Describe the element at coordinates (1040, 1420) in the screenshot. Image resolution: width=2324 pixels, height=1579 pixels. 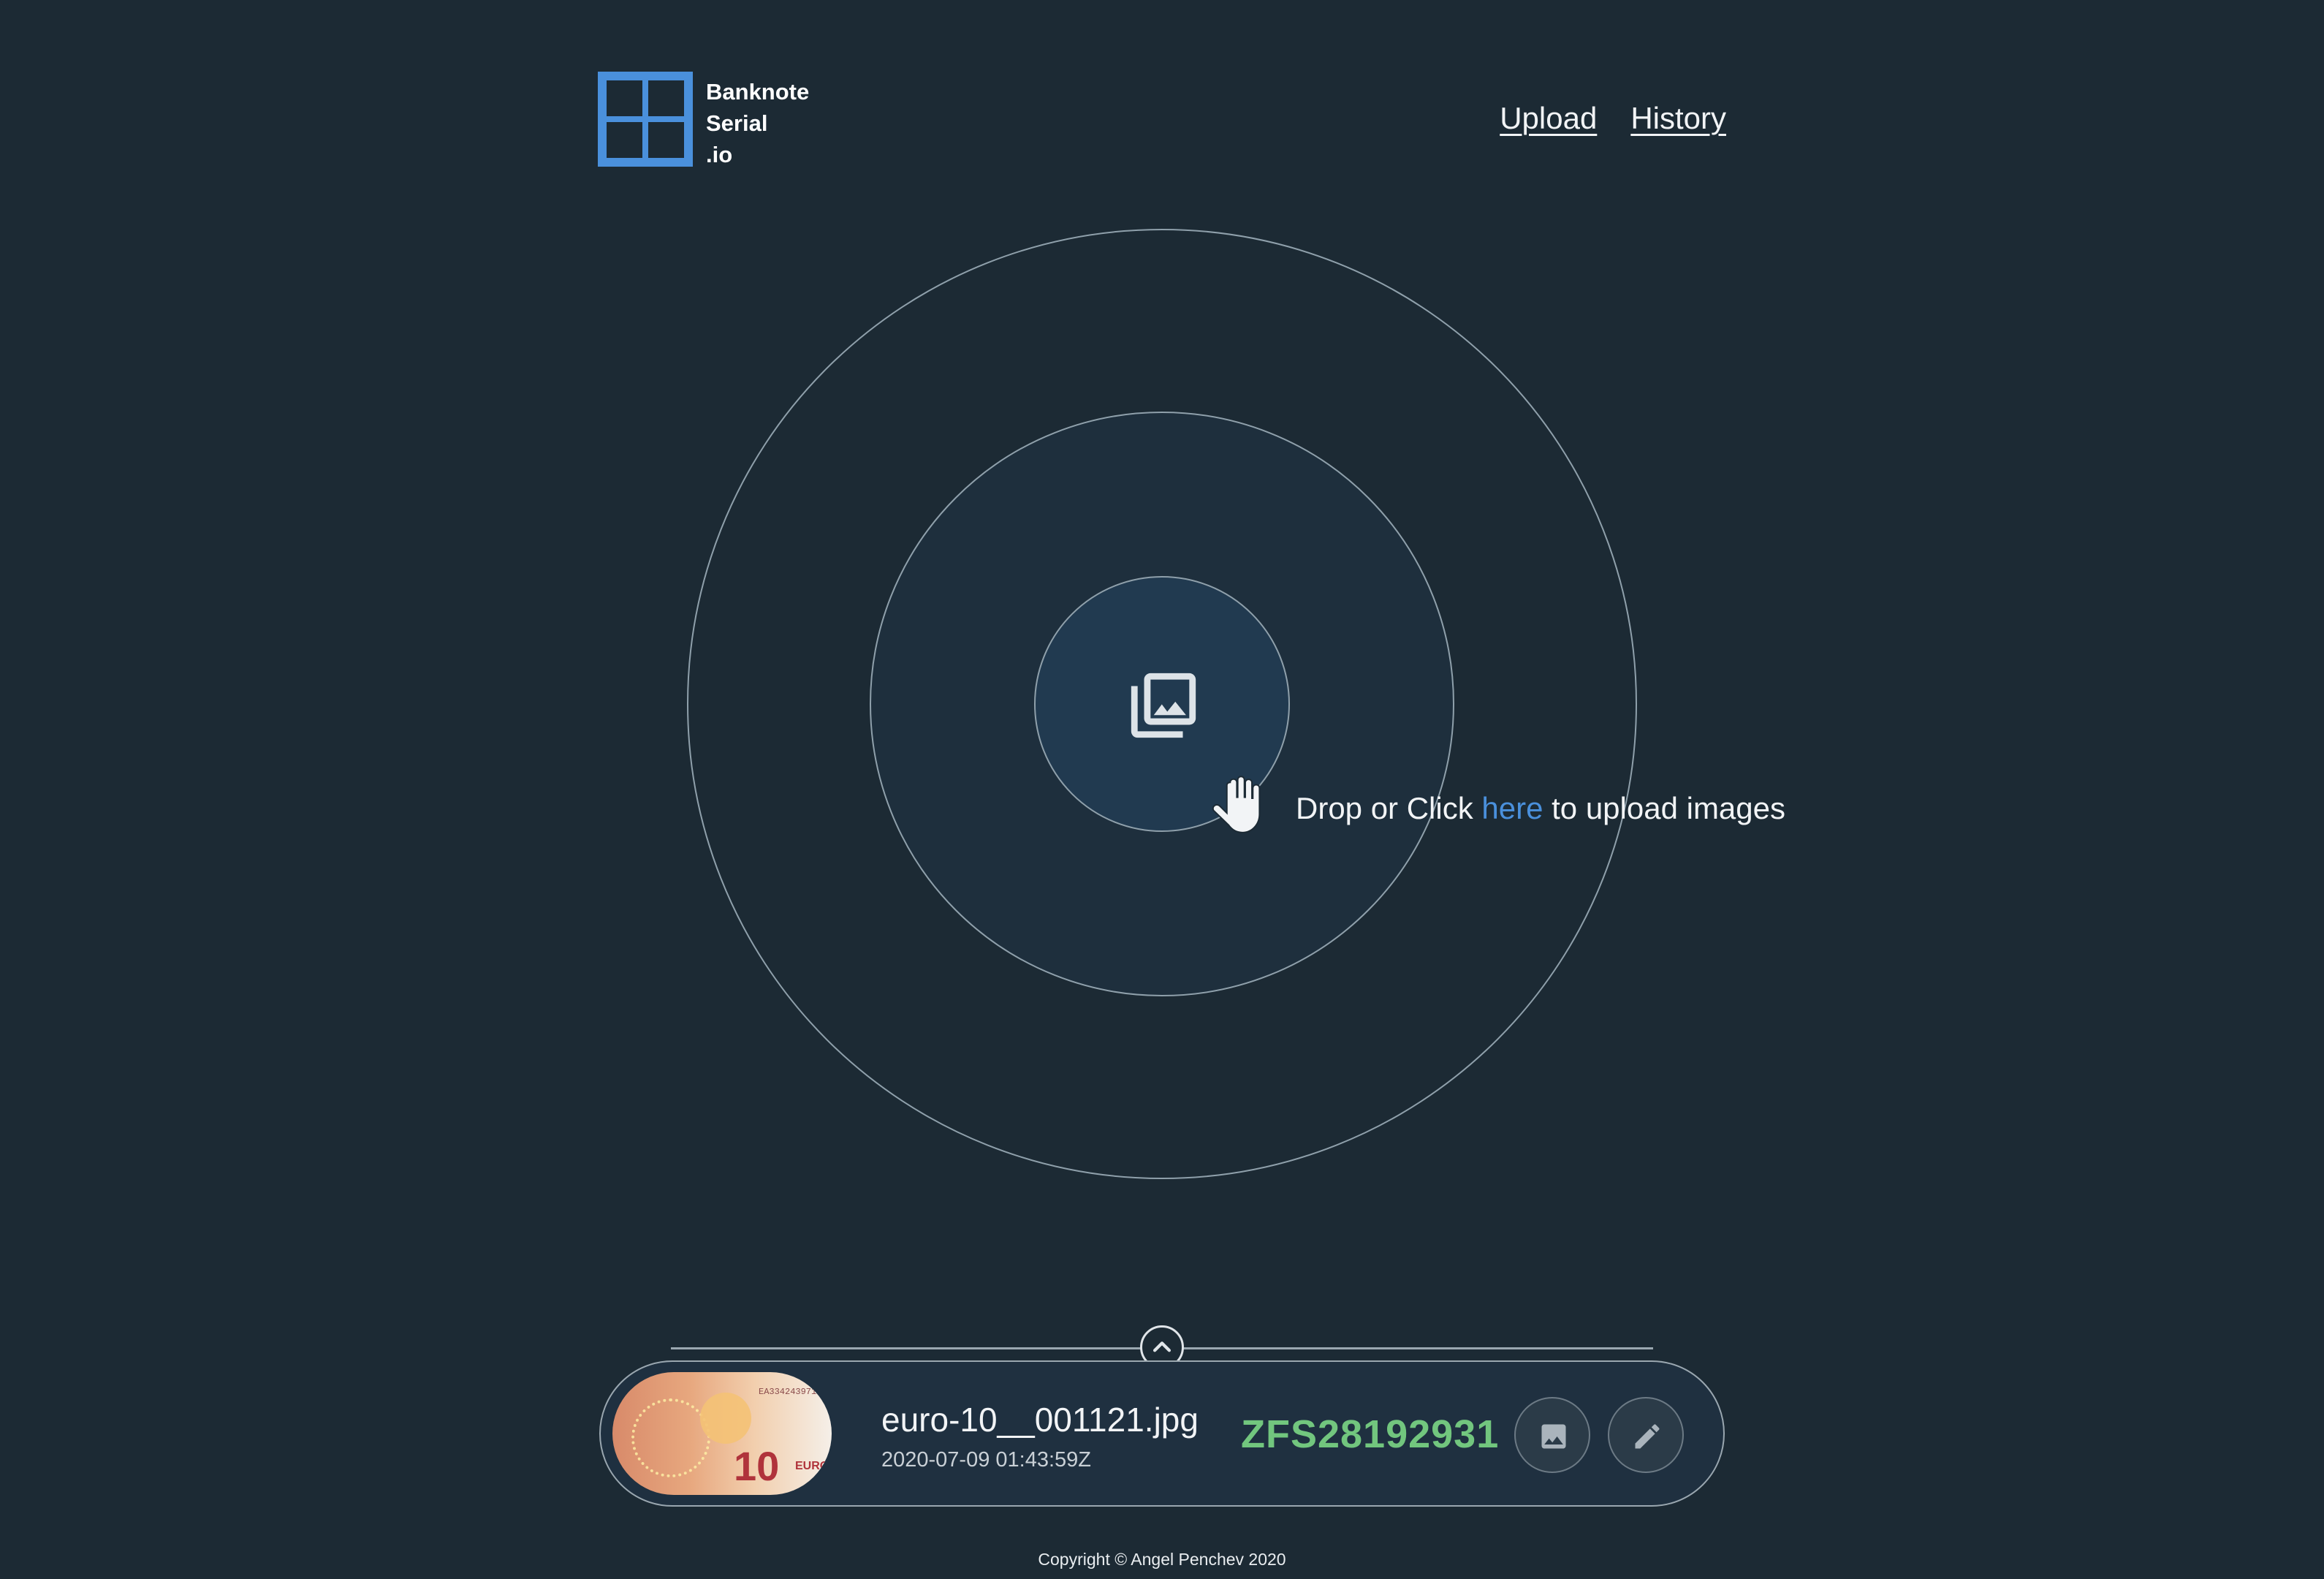
I see `file-name: euro-10__001121.jpg` at that location.